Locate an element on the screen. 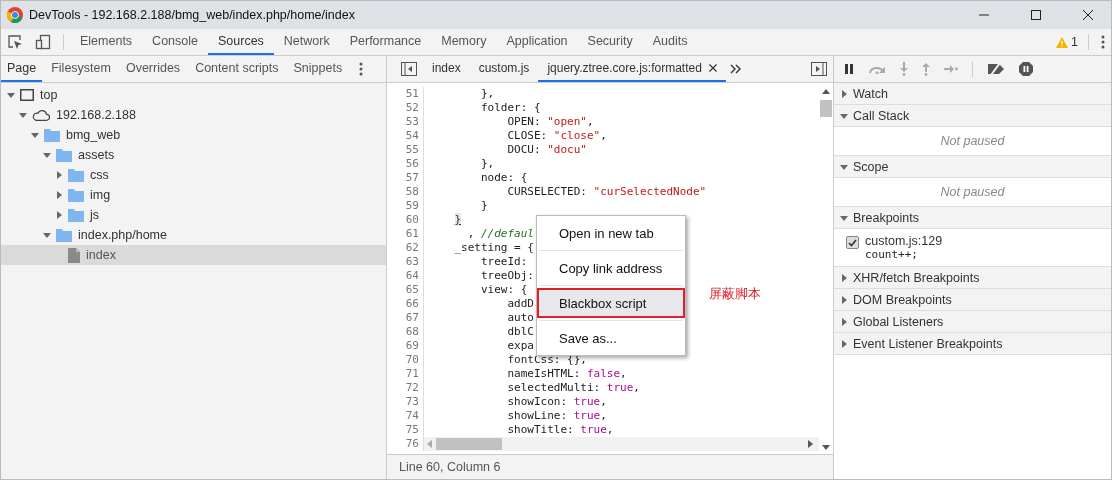 This screenshot has width=1112, height=480. panel-tab: Security is located at coordinates (610, 42).